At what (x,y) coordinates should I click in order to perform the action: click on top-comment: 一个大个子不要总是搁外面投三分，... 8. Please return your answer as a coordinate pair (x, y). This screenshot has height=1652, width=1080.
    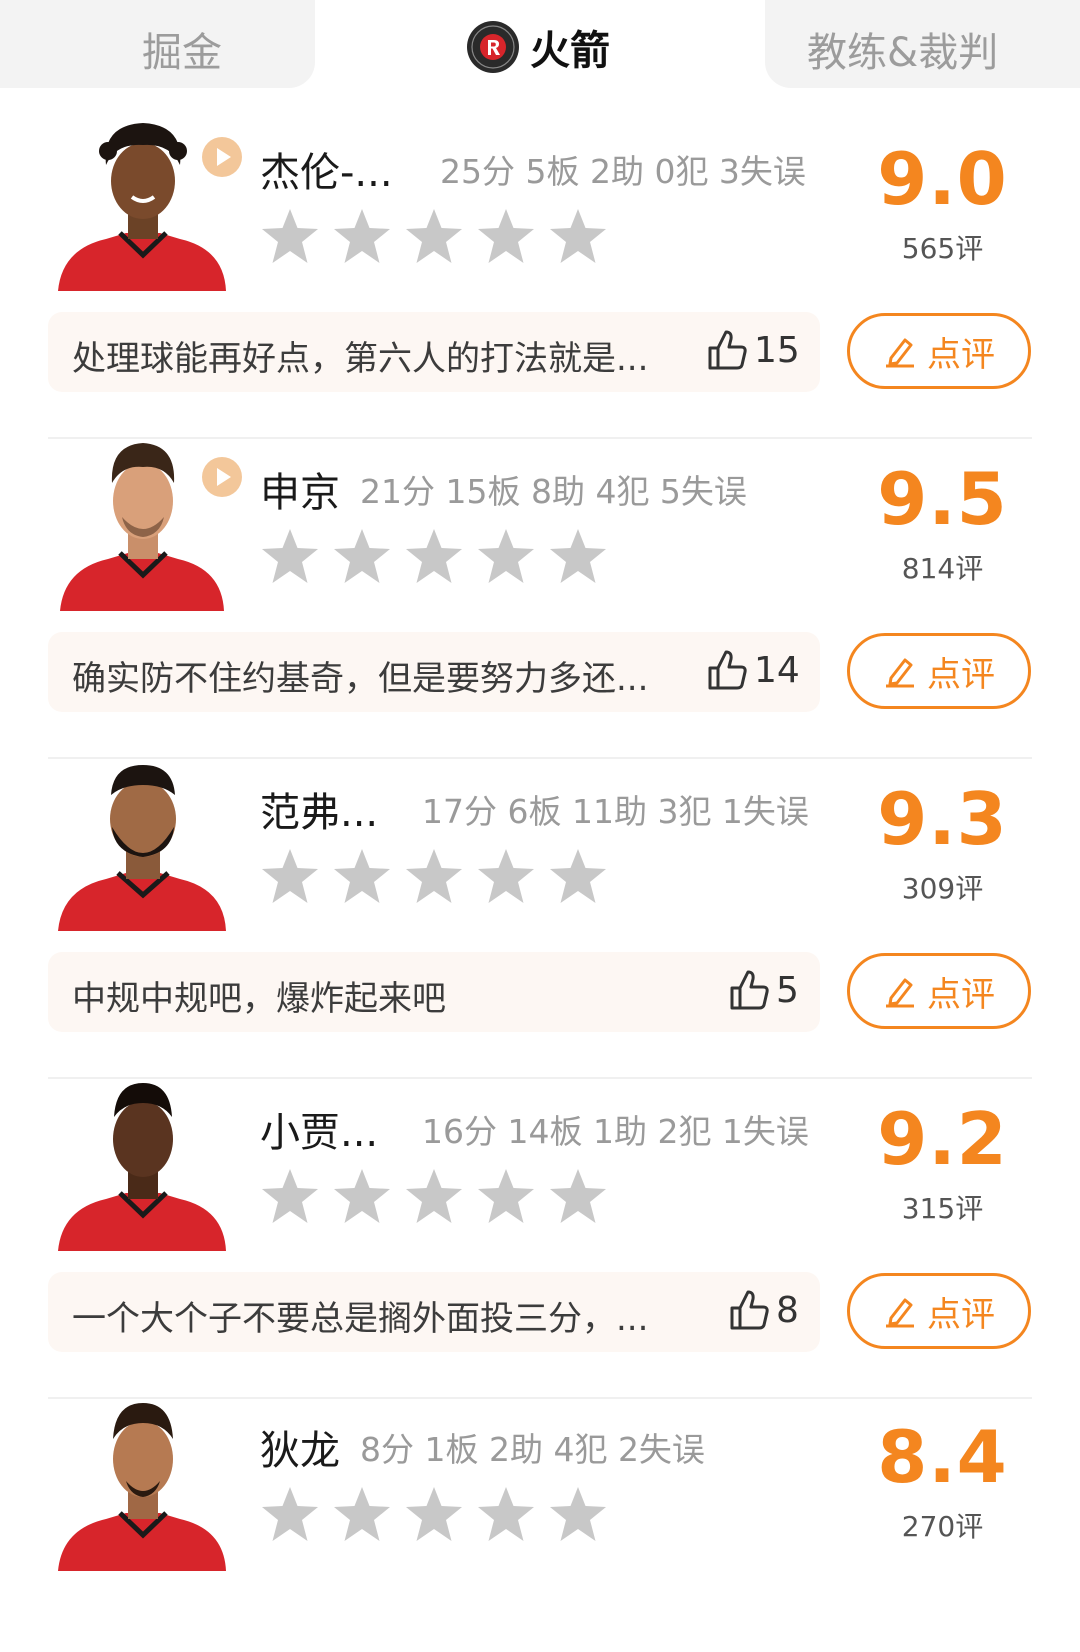
    Looking at the image, I should click on (434, 1312).